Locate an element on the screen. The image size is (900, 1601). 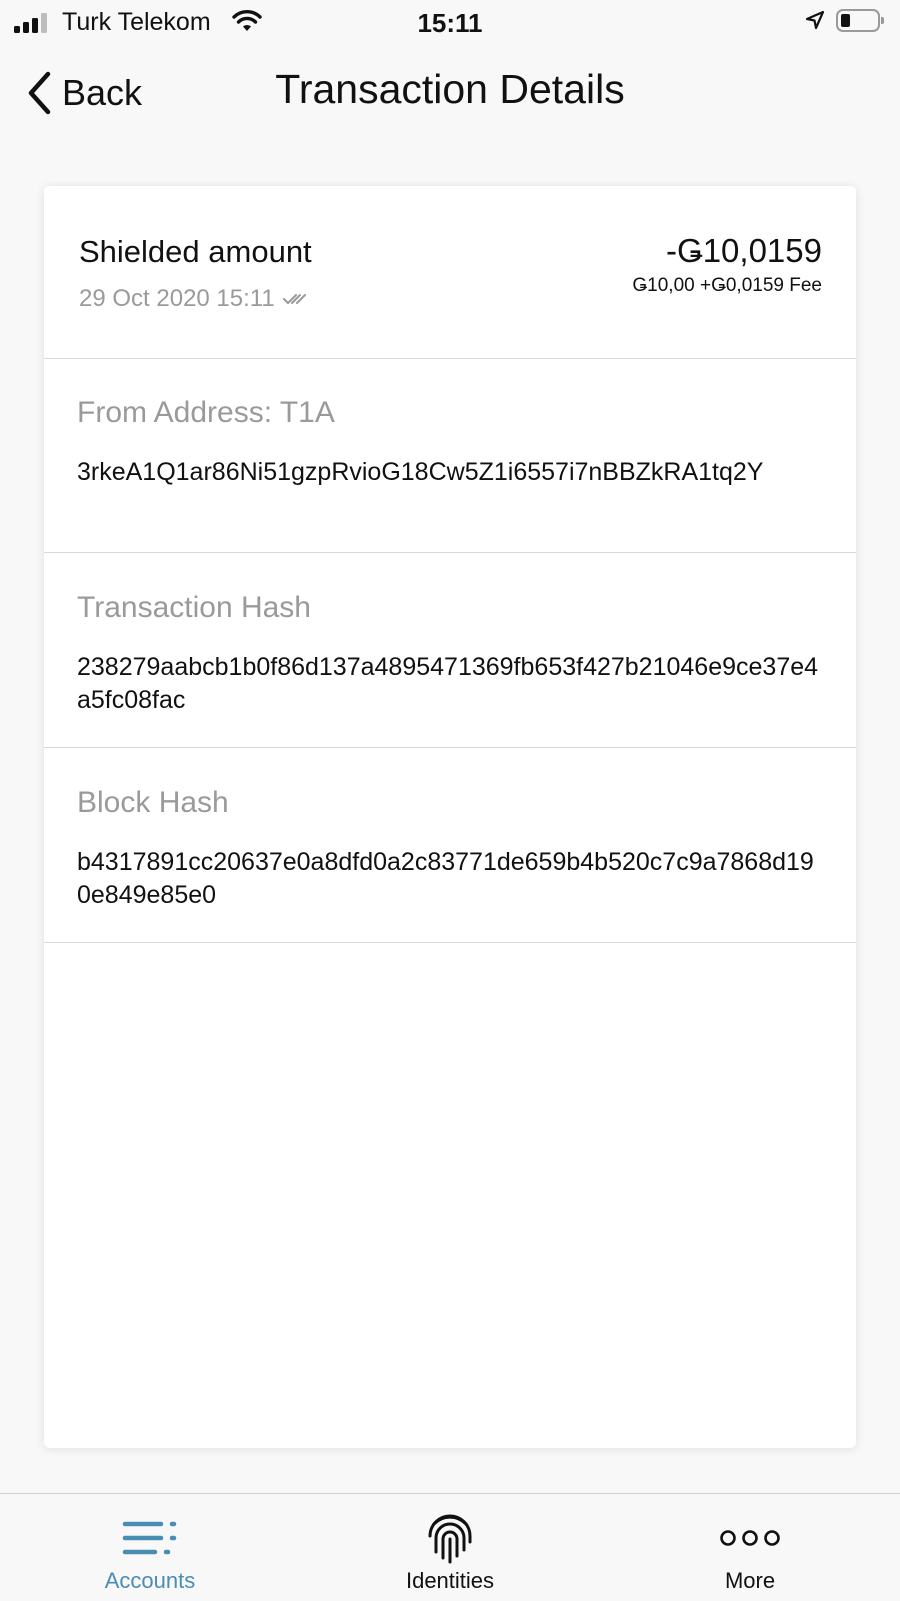
transaction-type: Shielded amount is located at coordinates (195, 251).